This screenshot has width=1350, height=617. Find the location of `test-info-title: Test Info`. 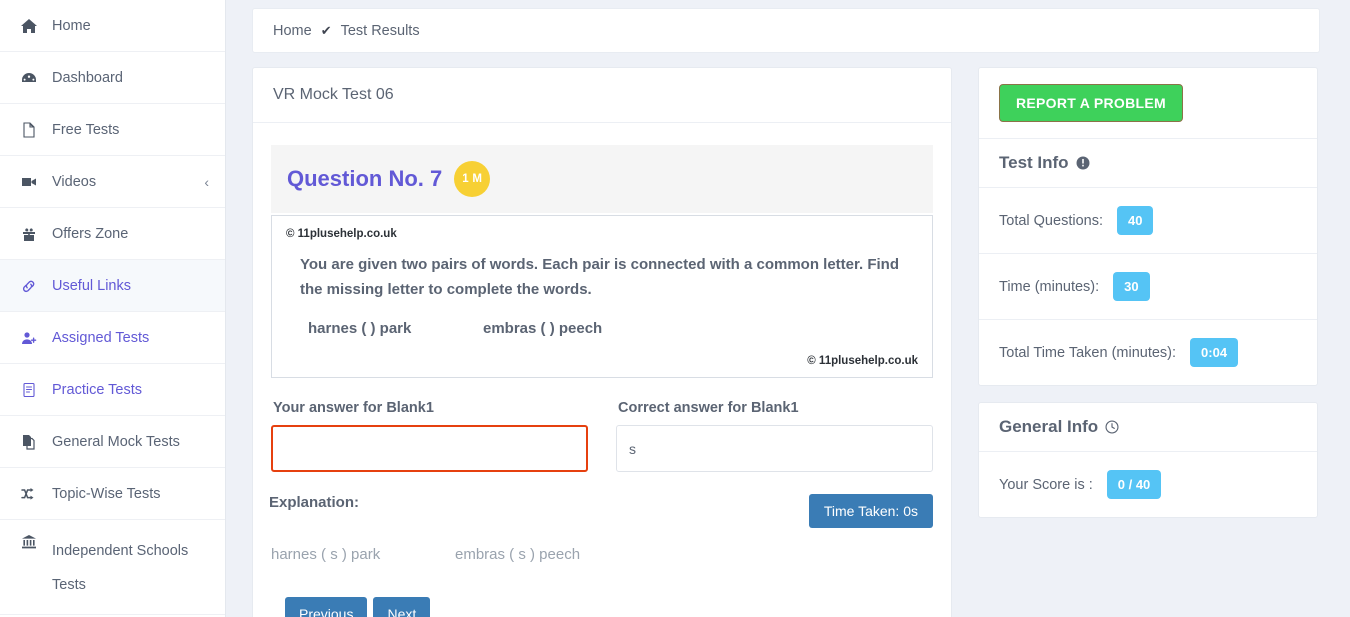

test-info-title: Test Info is located at coordinates (1148, 163).